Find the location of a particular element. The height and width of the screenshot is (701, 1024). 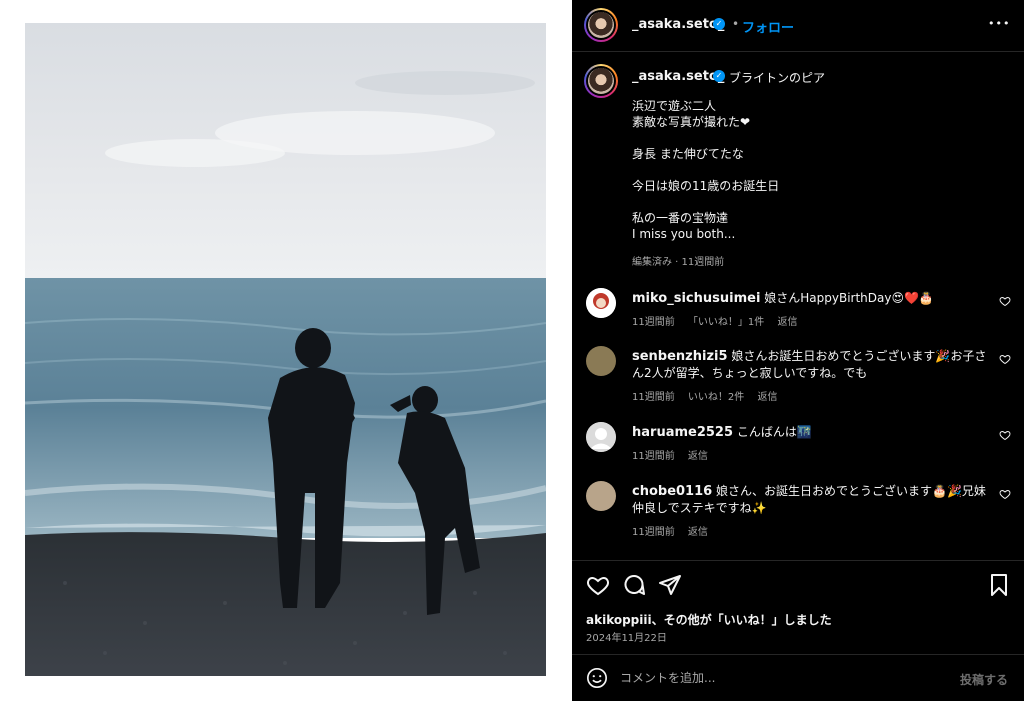

verified-badge-icon: ✓ is located at coordinates (719, 24).